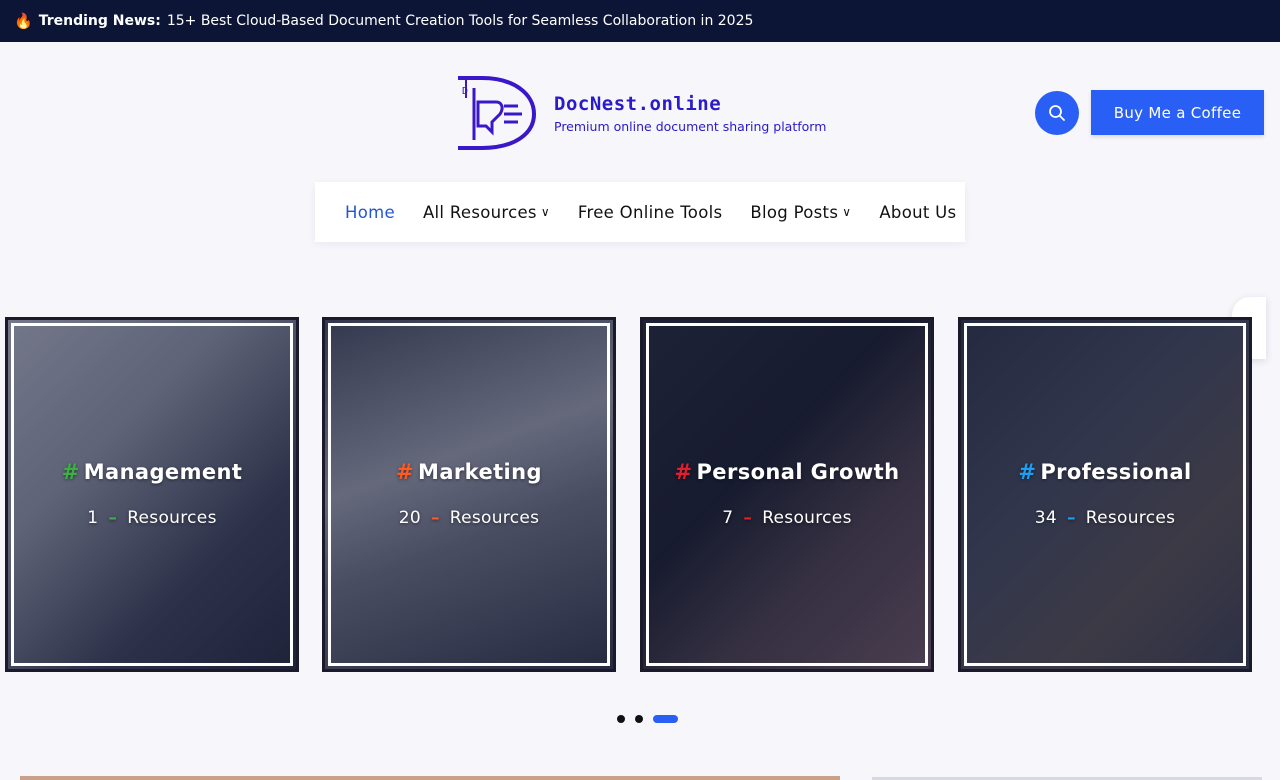 The height and width of the screenshot is (780, 1280). I want to click on category-name: Professional, so click(1116, 472).